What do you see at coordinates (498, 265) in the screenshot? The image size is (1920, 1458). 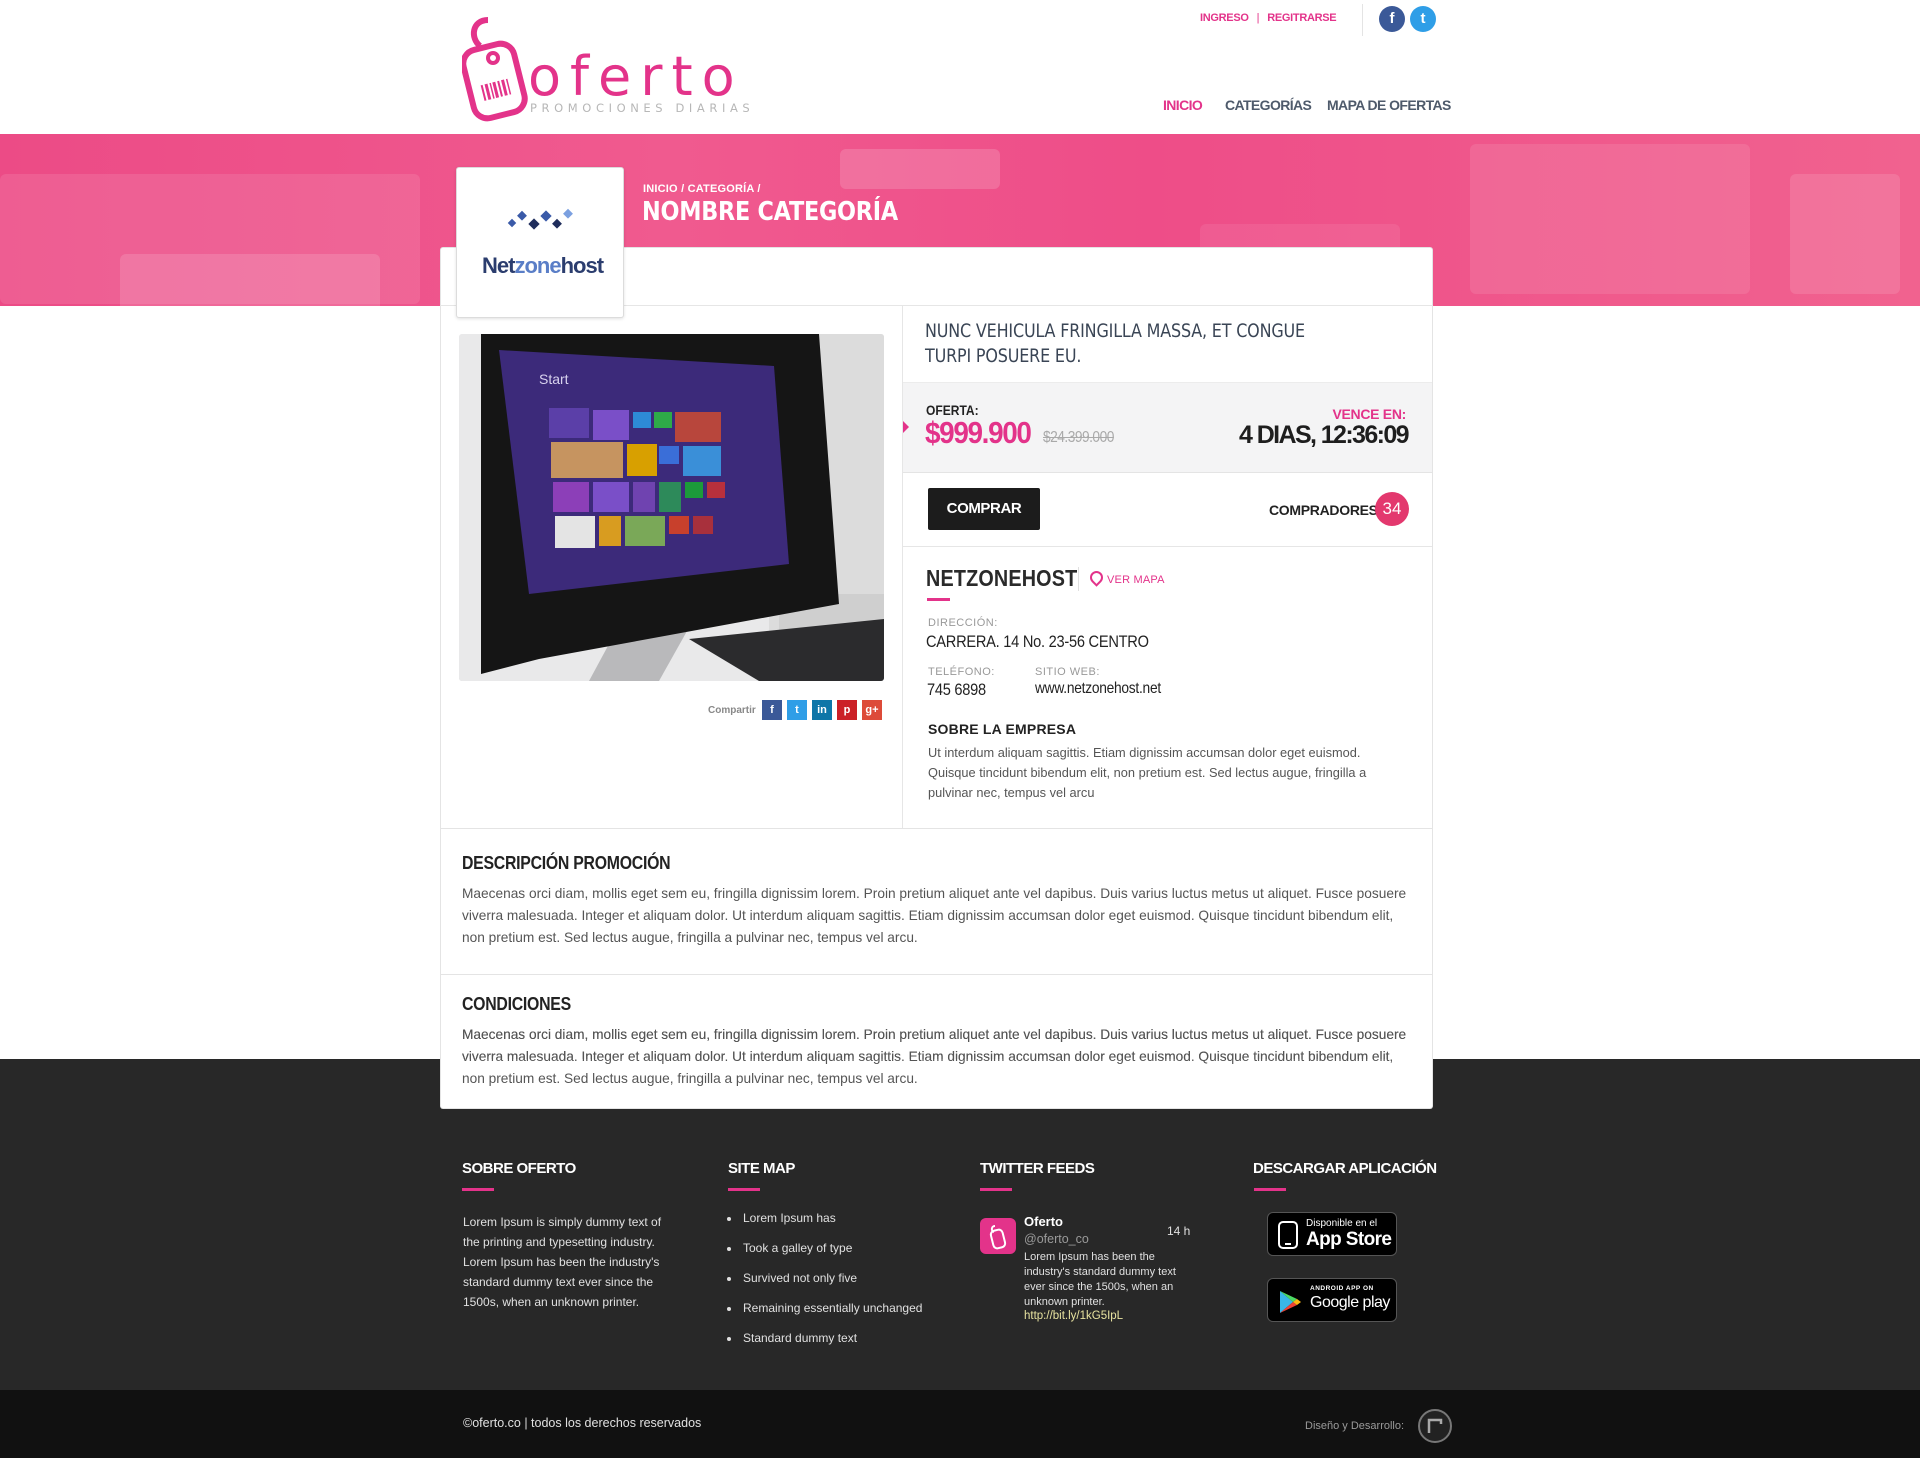 I see `logo-part-net: Net` at bounding box center [498, 265].